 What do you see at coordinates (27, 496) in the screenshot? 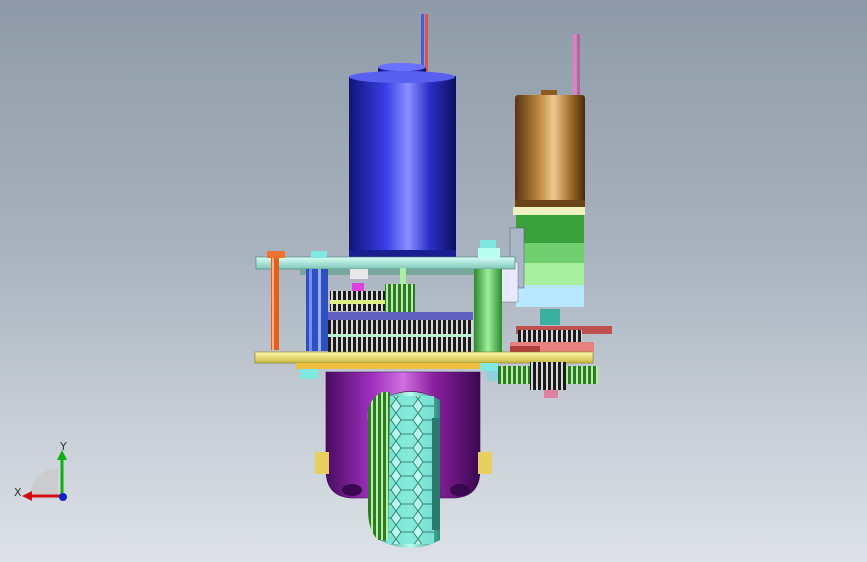
I see `x-axis-arrowhead` at bounding box center [27, 496].